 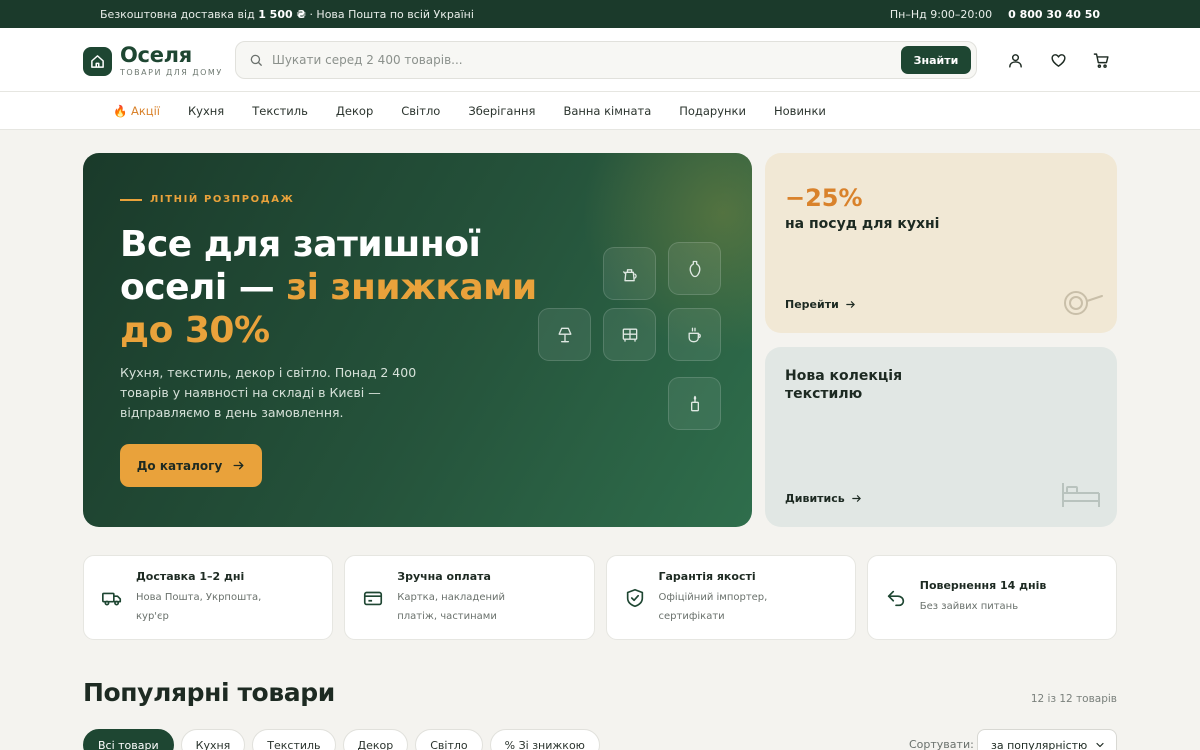 I want to click on sort-select: за популярністю, so click(x=1047, y=739).